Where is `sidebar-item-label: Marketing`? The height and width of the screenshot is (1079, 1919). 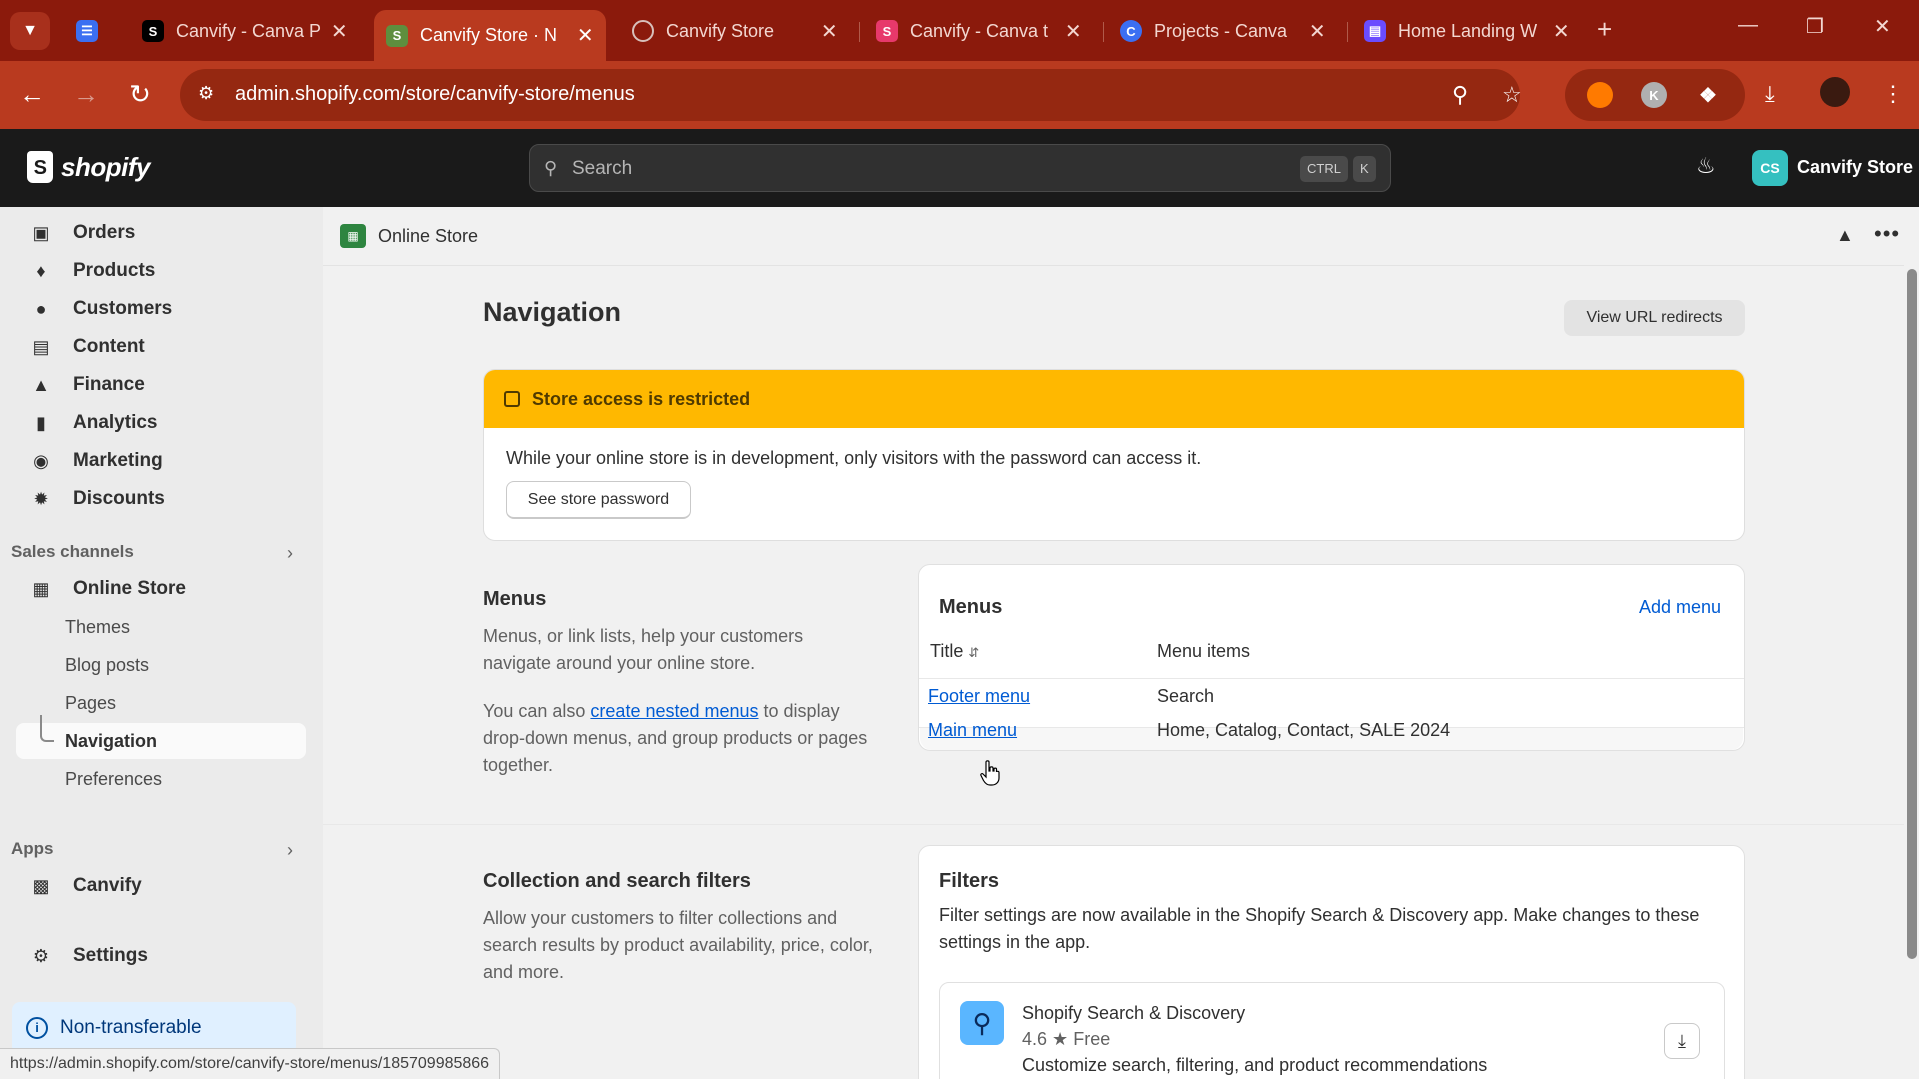 sidebar-item-label: Marketing is located at coordinates (118, 460).